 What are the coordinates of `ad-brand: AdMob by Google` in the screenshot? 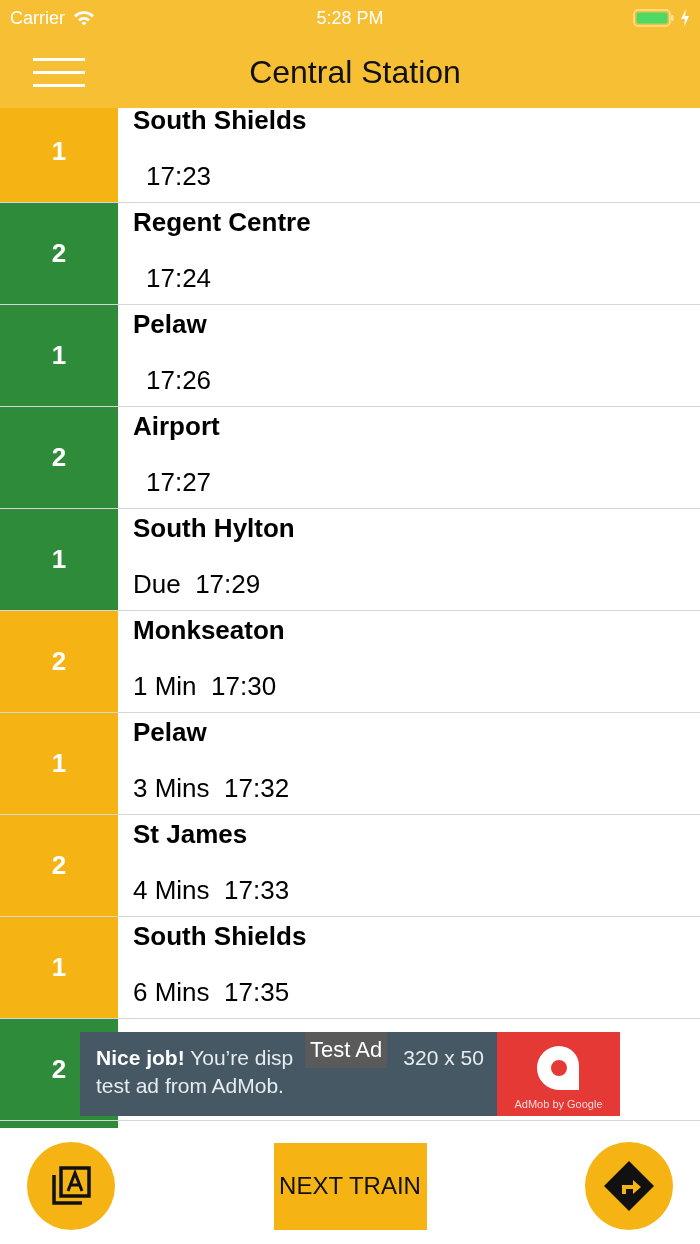 It's located at (558, 1104).